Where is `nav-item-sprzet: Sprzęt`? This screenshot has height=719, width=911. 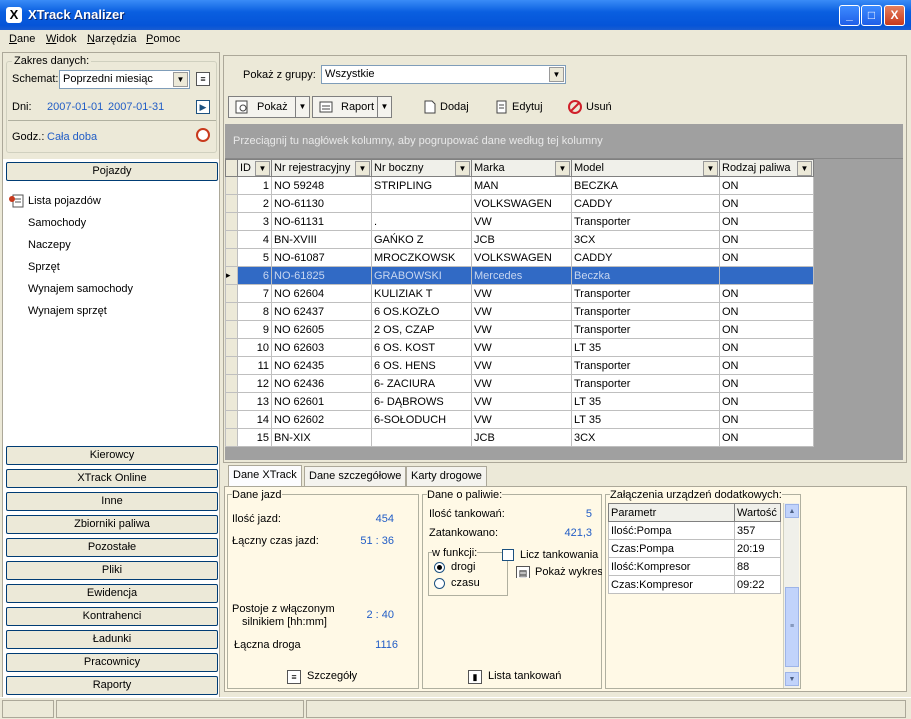 nav-item-sprzet: Sprzęt is located at coordinates (44, 267).